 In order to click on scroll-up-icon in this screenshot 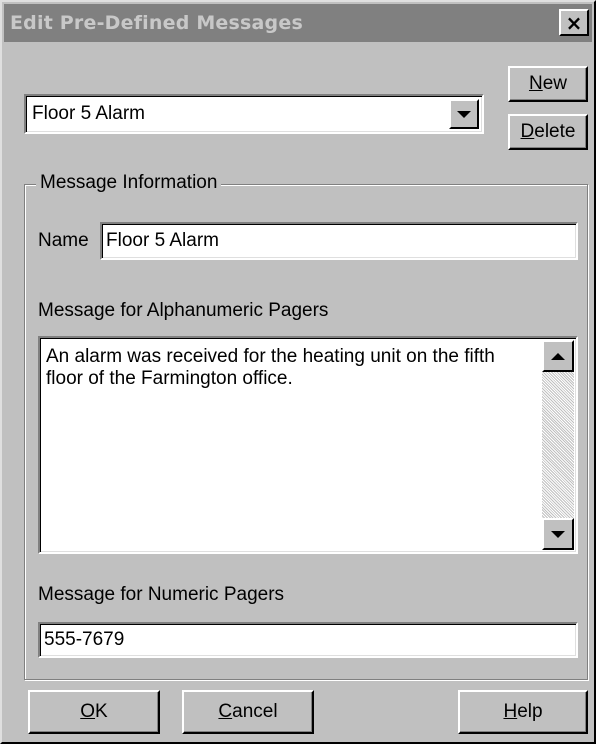, I will do `click(558, 356)`.